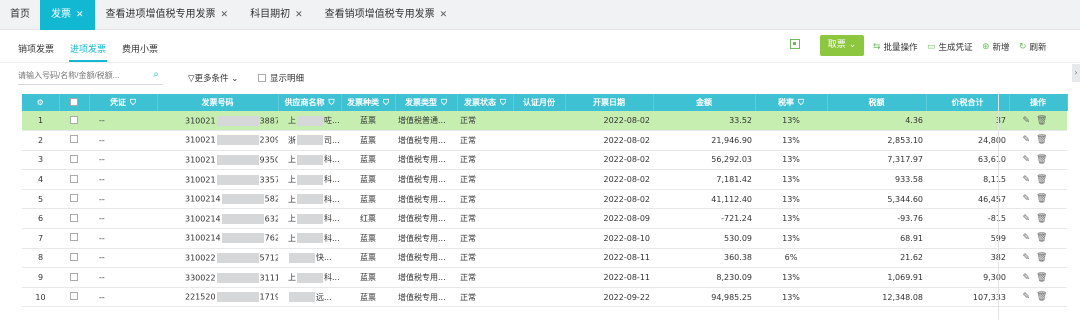  I want to click on invoice-number-cell: 310022 57121, so click(217, 258).